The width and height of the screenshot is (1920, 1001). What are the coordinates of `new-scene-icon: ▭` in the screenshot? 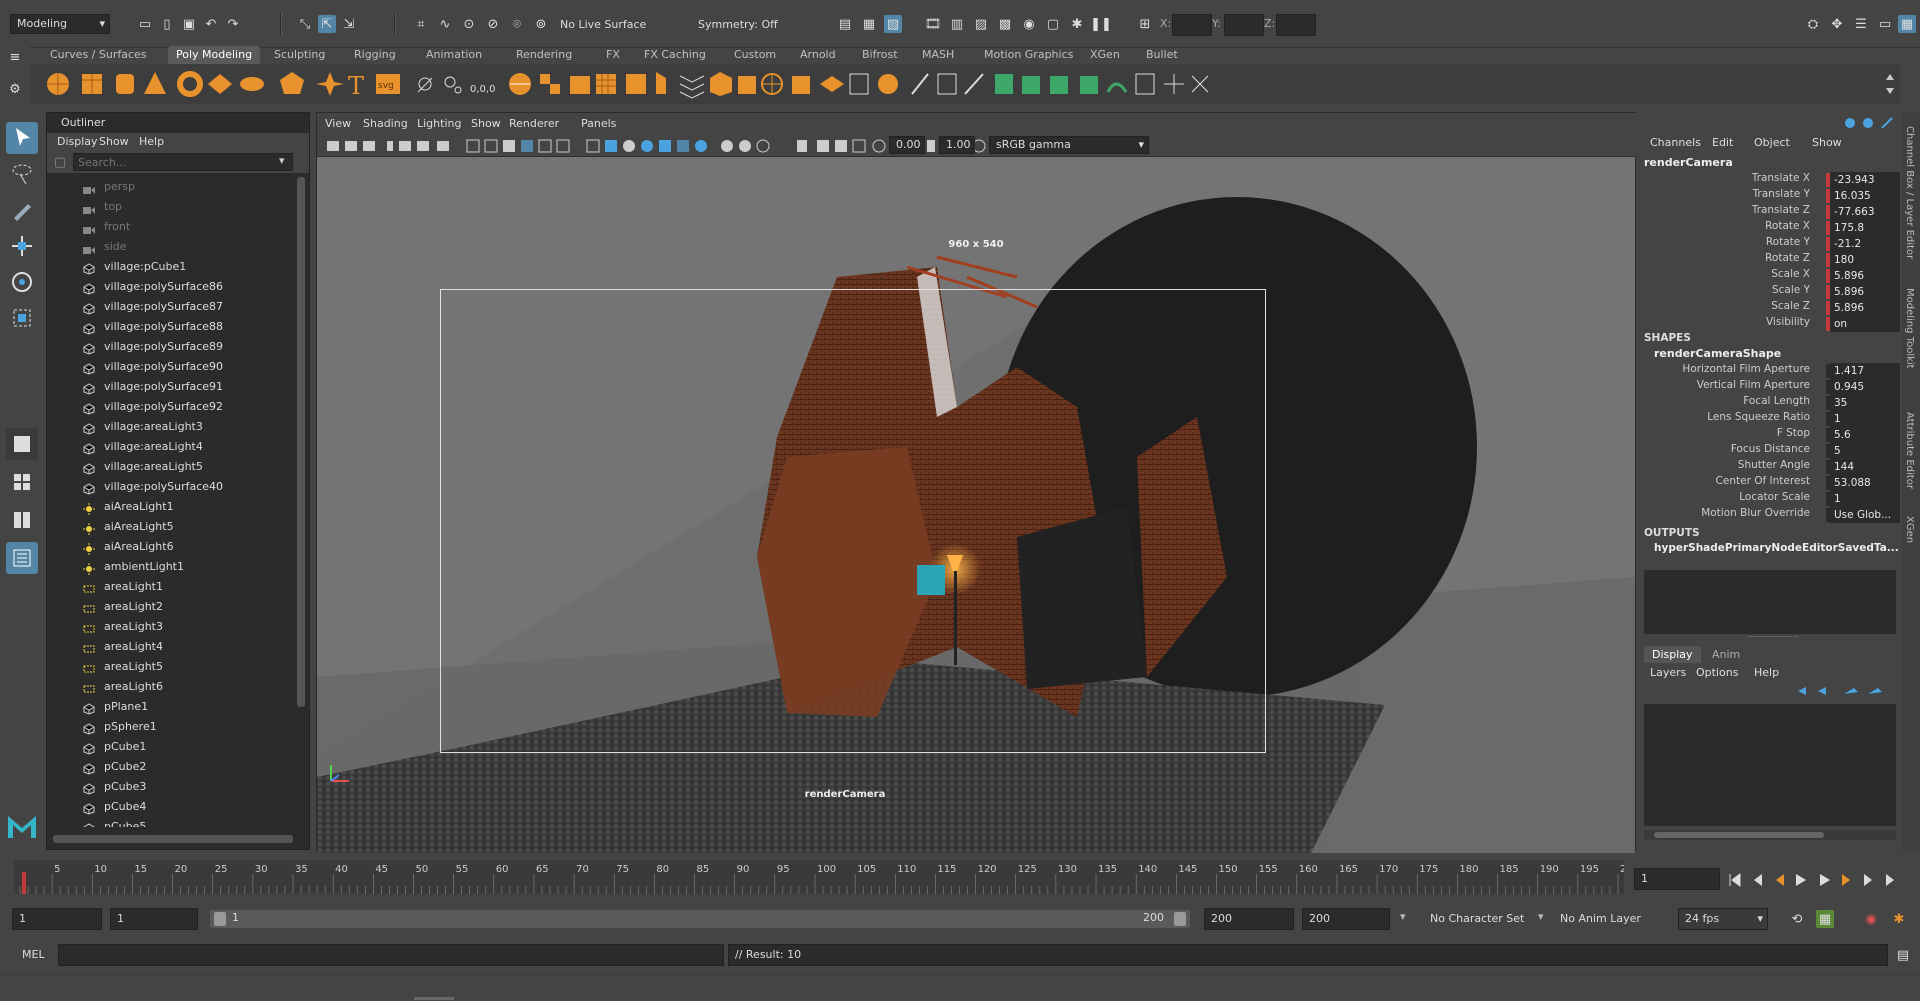 It's located at (145, 24).